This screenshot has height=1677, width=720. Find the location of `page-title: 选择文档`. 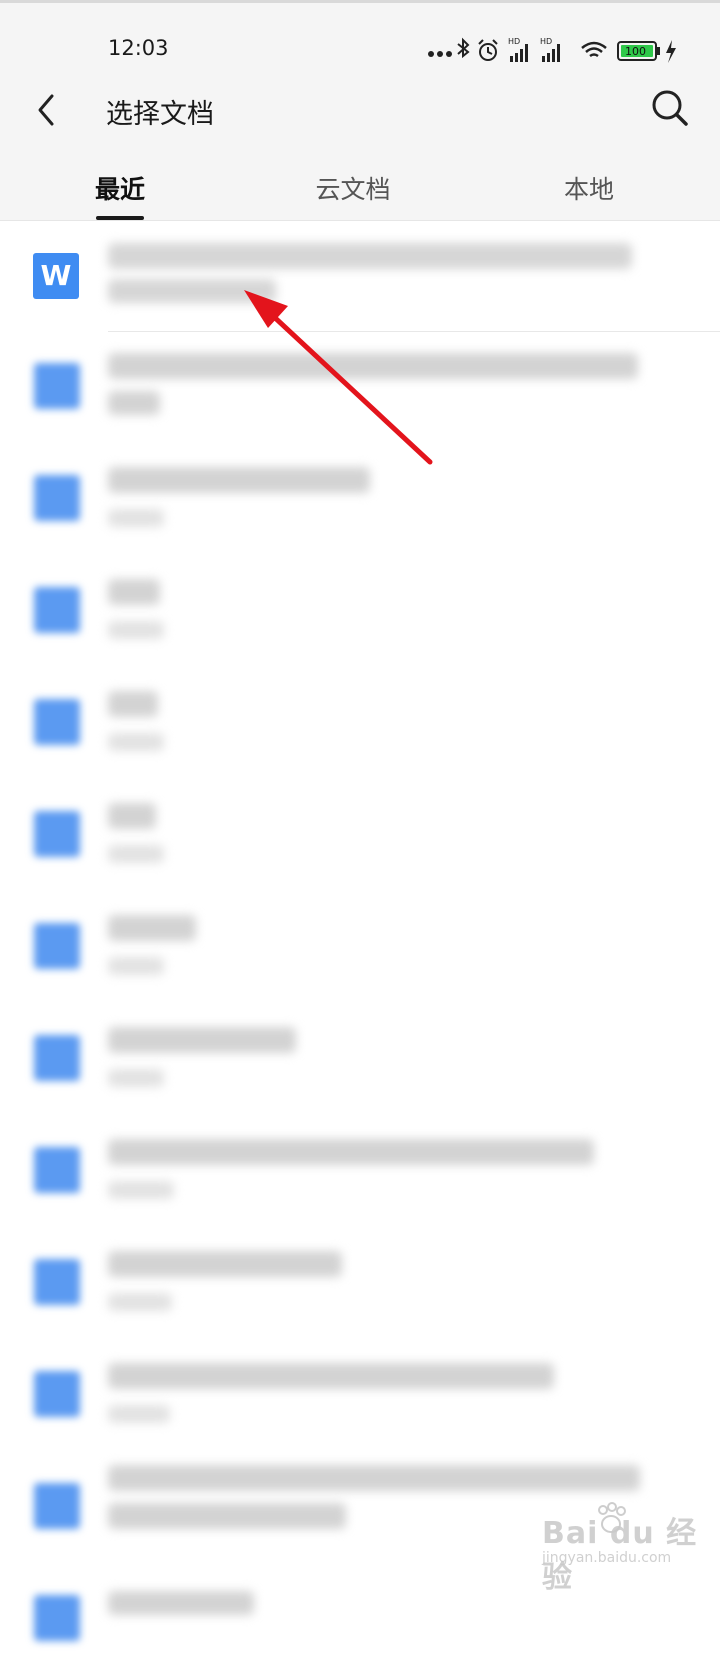

page-title: 选择文档 is located at coordinates (160, 114).